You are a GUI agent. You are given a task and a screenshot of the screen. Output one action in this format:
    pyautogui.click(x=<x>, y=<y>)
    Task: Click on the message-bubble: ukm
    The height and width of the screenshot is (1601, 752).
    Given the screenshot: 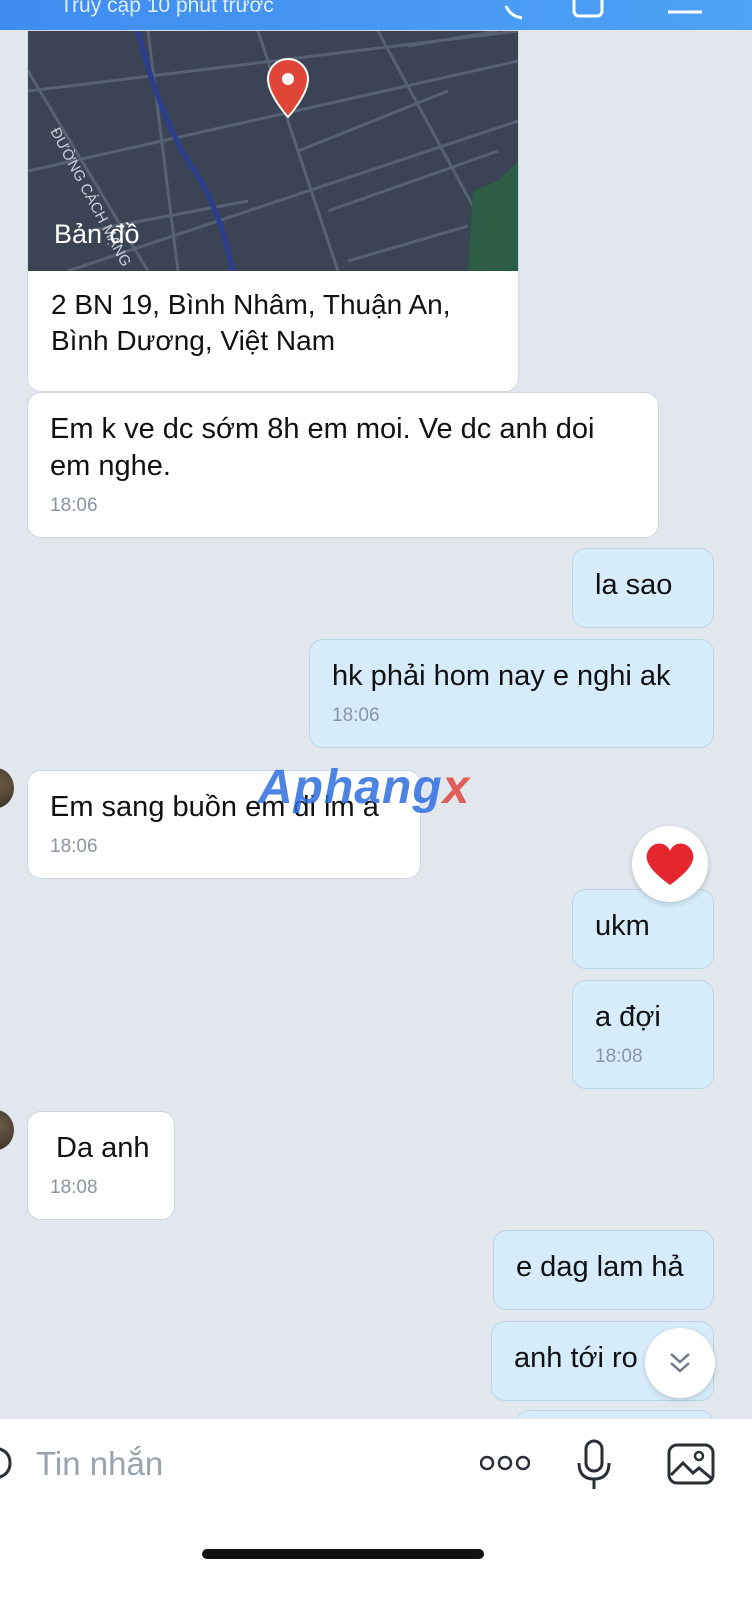 What is the action you would take?
    pyautogui.click(x=643, y=929)
    